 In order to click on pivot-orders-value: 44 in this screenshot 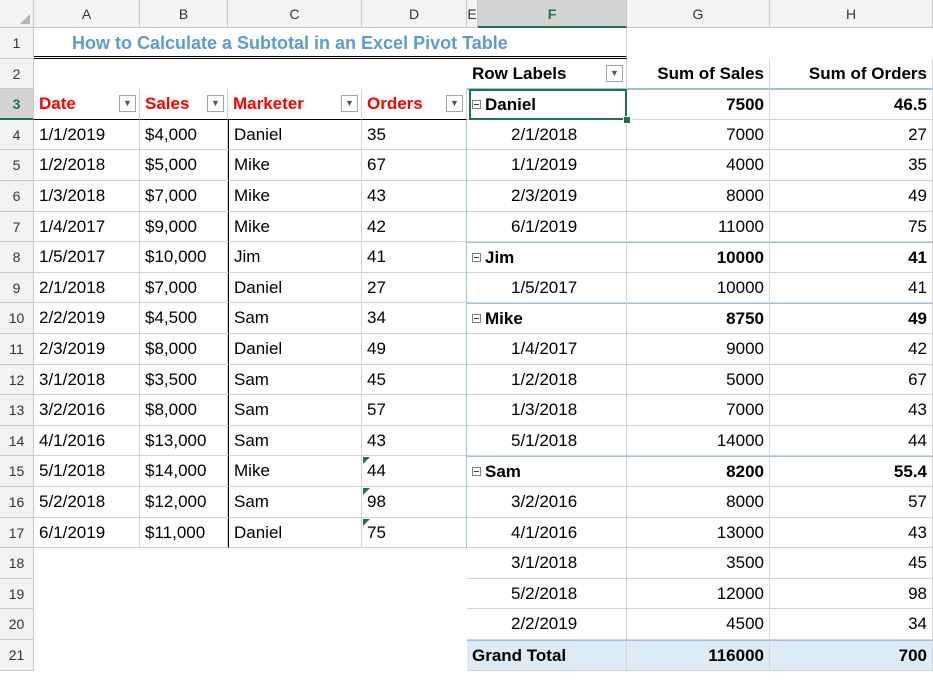, I will do `click(851, 441)`.